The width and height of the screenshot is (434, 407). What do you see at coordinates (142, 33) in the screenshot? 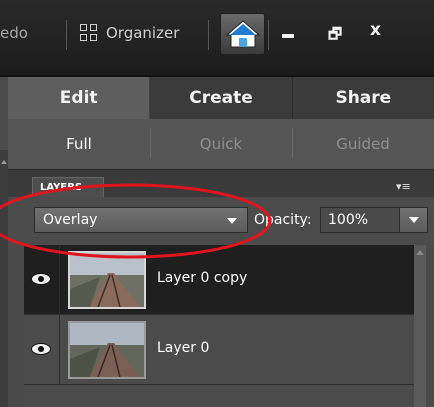
I see `organizer-button: Organizer` at bounding box center [142, 33].